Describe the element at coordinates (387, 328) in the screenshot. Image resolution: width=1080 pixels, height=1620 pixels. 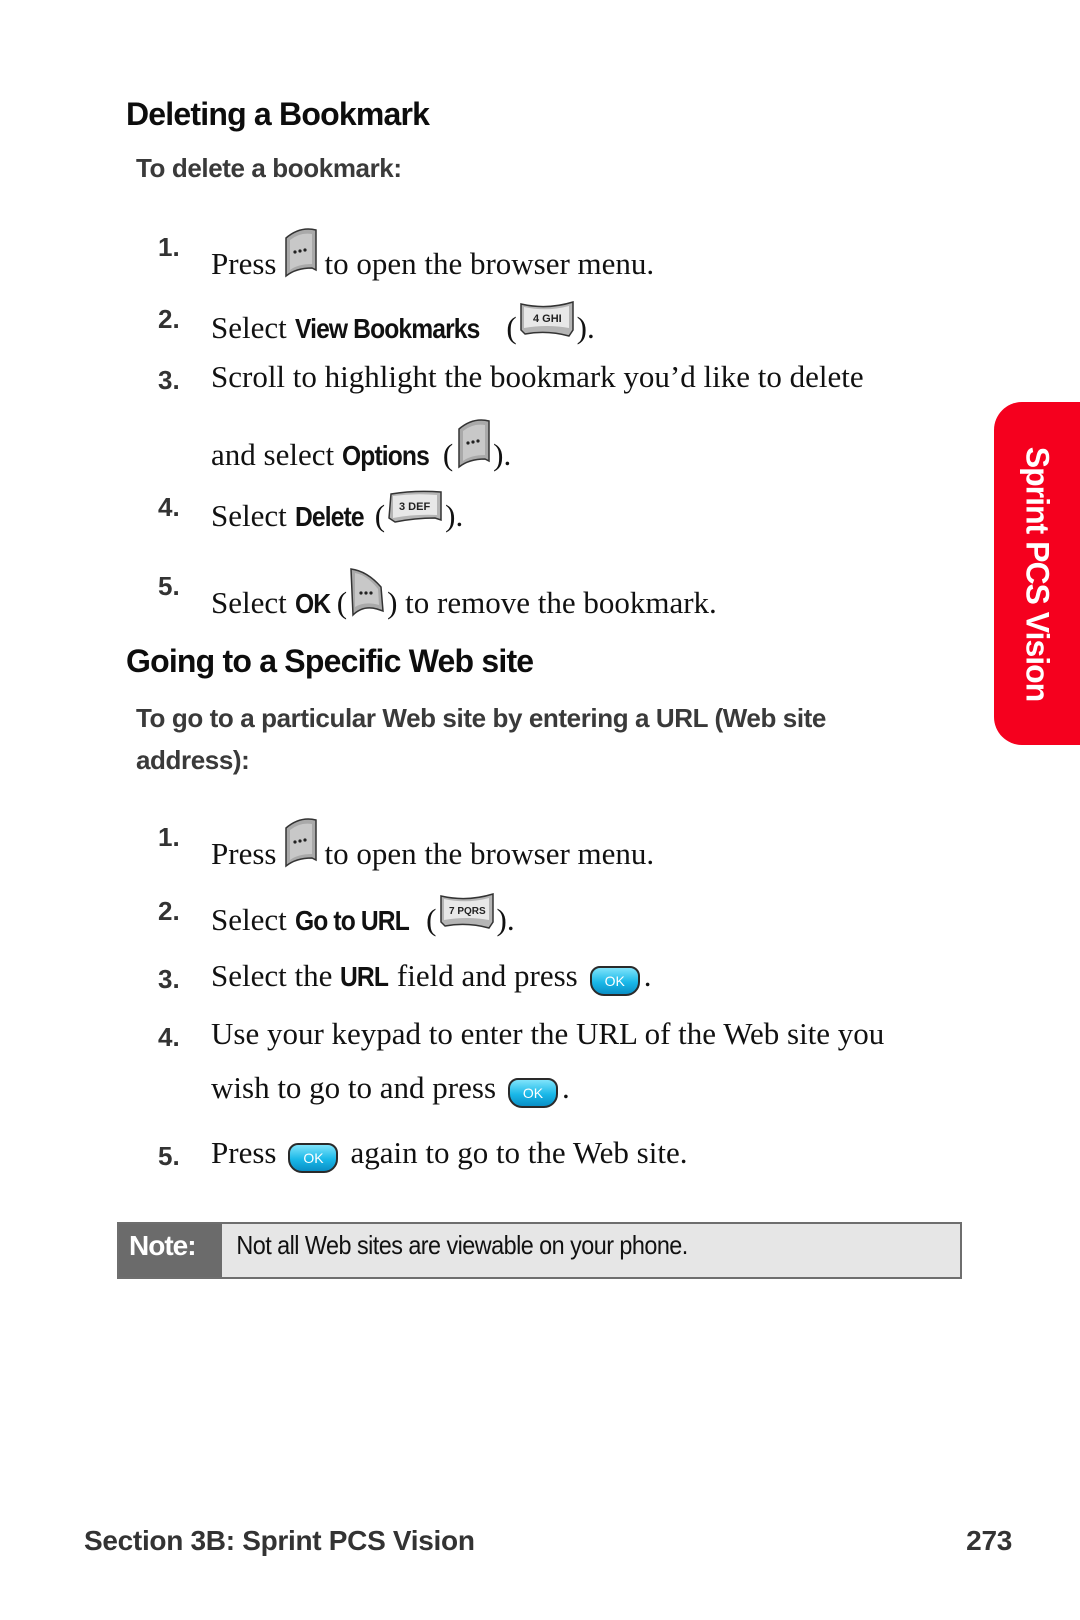
I see `menu-option-view-bookmarks: View Bookmarks` at that location.